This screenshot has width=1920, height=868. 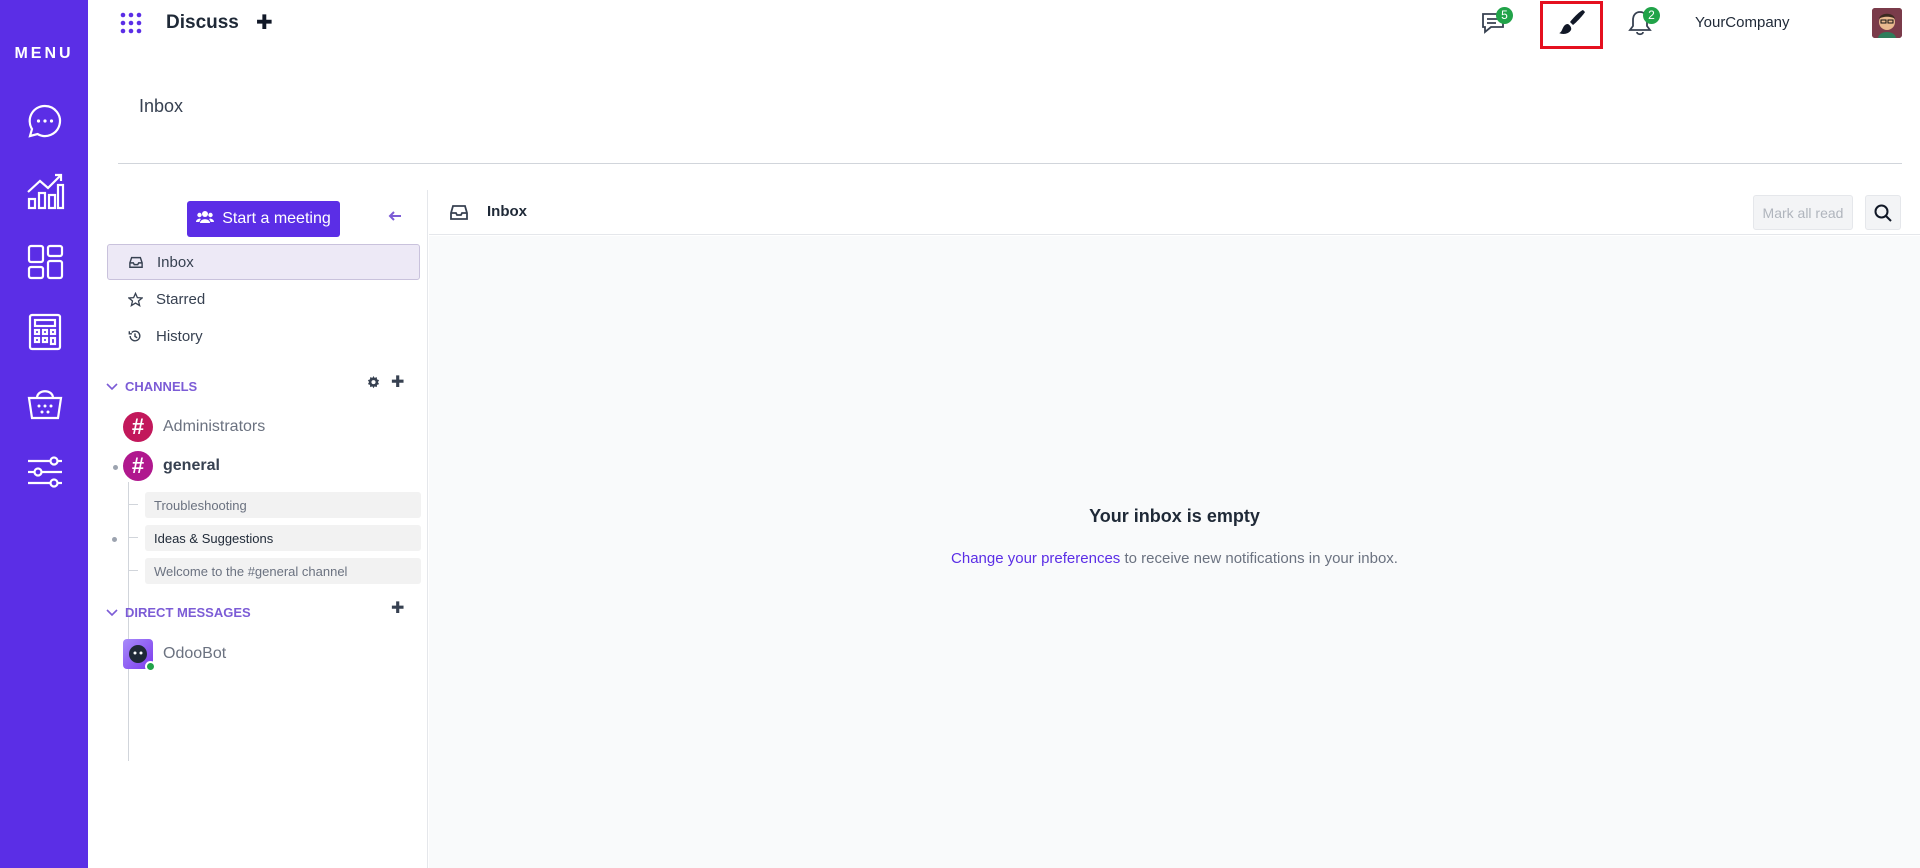 I want to click on mark-all-read-button: Mark all read, so click(x=1803, y=212).